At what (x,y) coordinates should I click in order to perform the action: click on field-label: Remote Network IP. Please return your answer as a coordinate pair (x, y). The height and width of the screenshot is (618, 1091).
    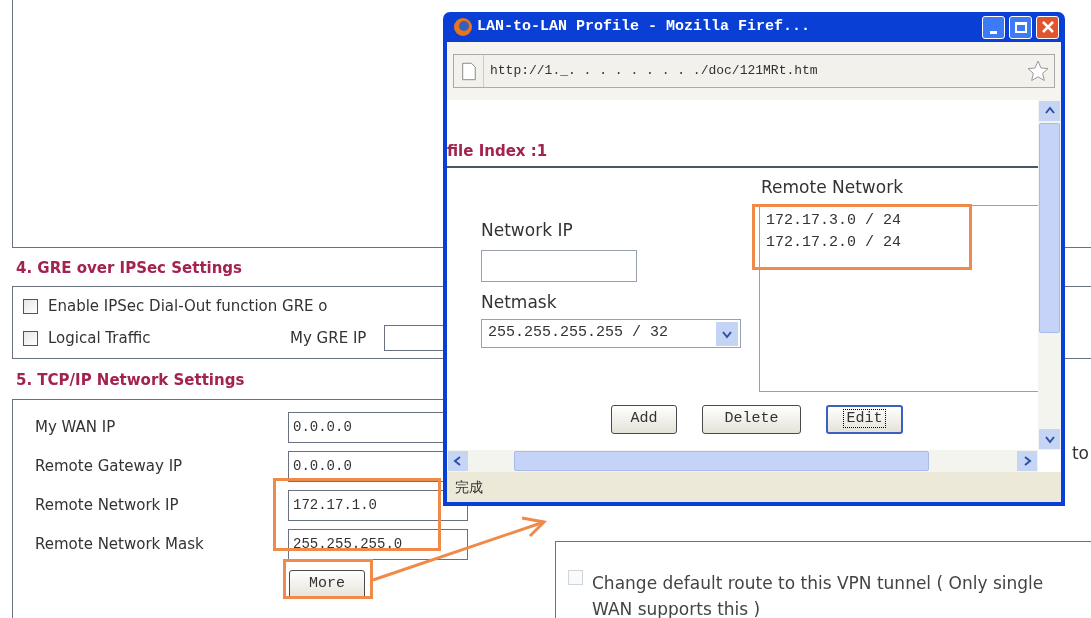
    Looking at the image, I should click on (107, 506).